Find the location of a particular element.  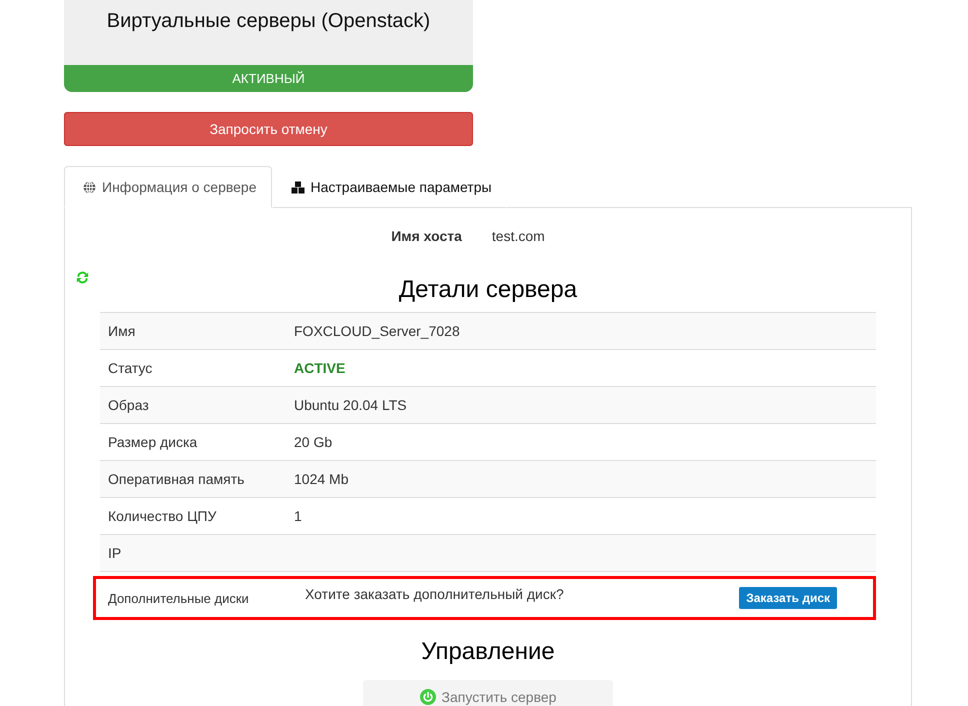

cancel-request-button: Запросить отмену is located at coordinates (268, 129).